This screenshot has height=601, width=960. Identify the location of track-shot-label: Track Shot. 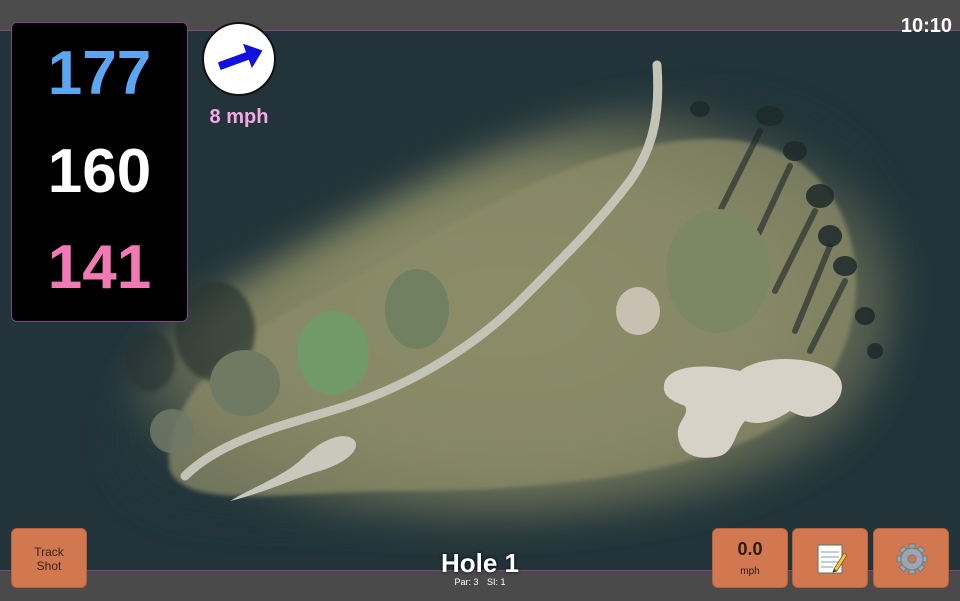
(49, 559).